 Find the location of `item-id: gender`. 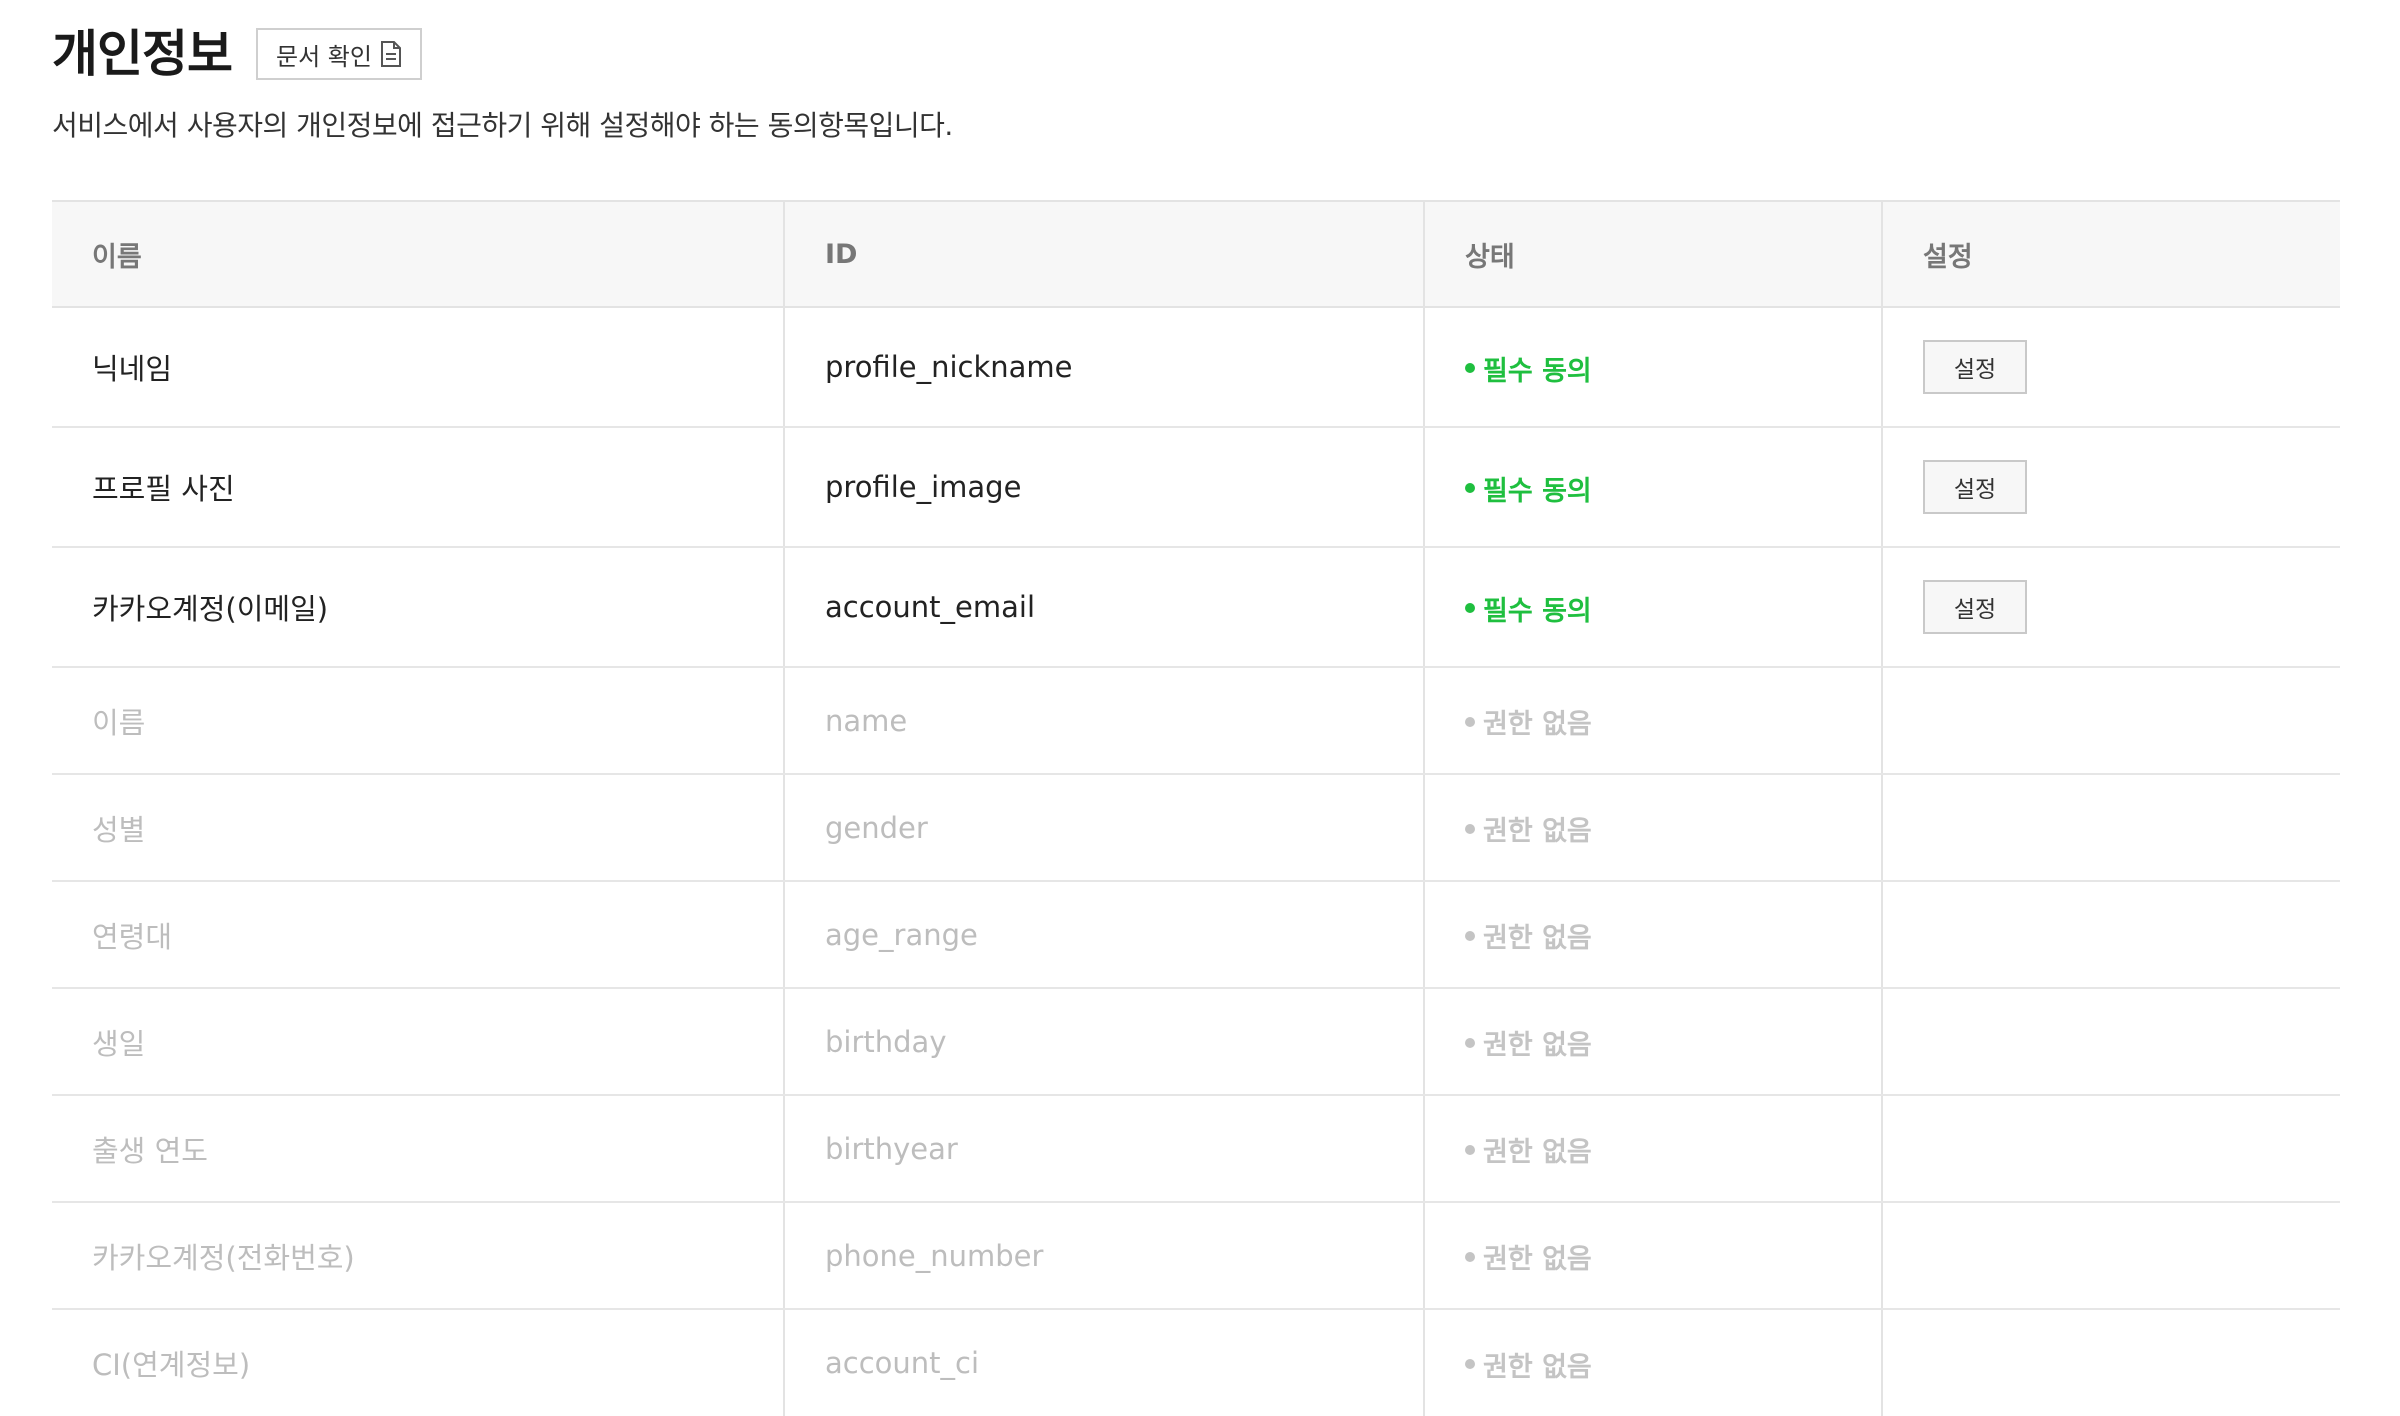

item-id: gender is located at coordinates (1103, 828).